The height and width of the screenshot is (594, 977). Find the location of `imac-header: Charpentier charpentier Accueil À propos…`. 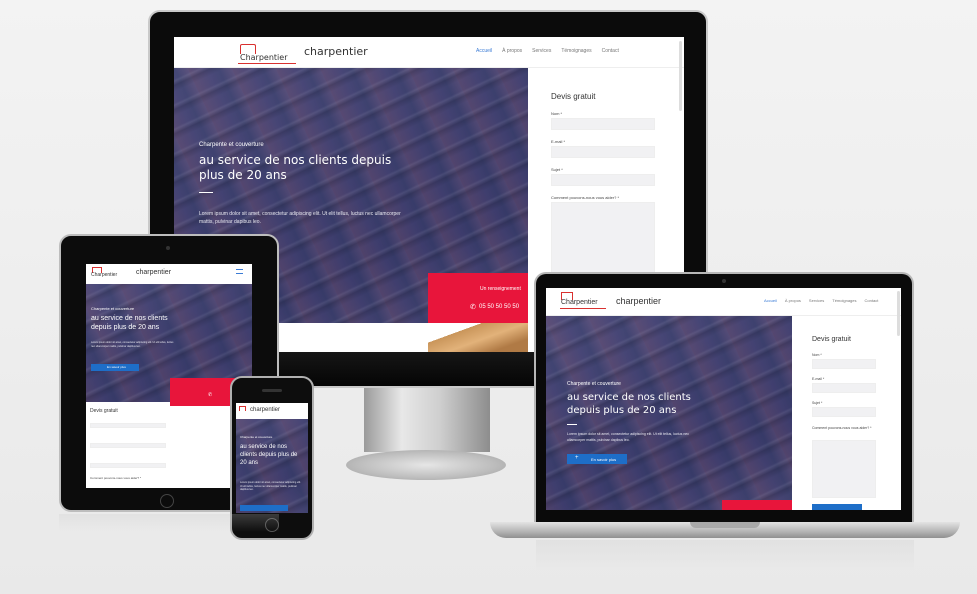

imac-header: Charpentier charpentier Accueil À propos… is located at coordinates (429, 52).